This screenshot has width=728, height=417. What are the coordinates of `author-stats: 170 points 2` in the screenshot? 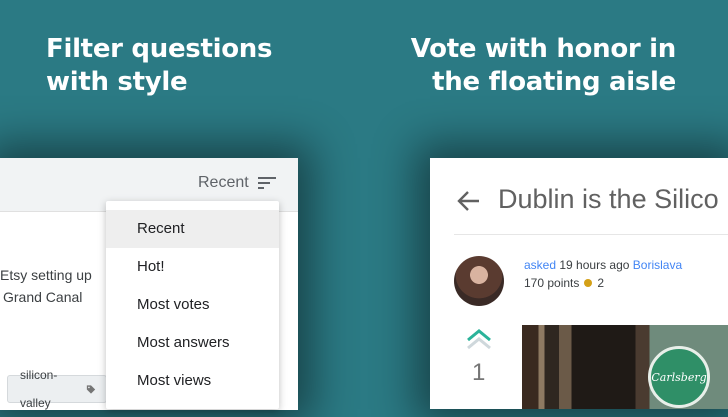 It's located at (564, 283).